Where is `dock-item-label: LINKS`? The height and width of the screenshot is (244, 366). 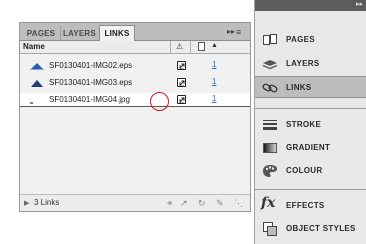
dock-item-label: LINKS is located at coordinates (299, 87).